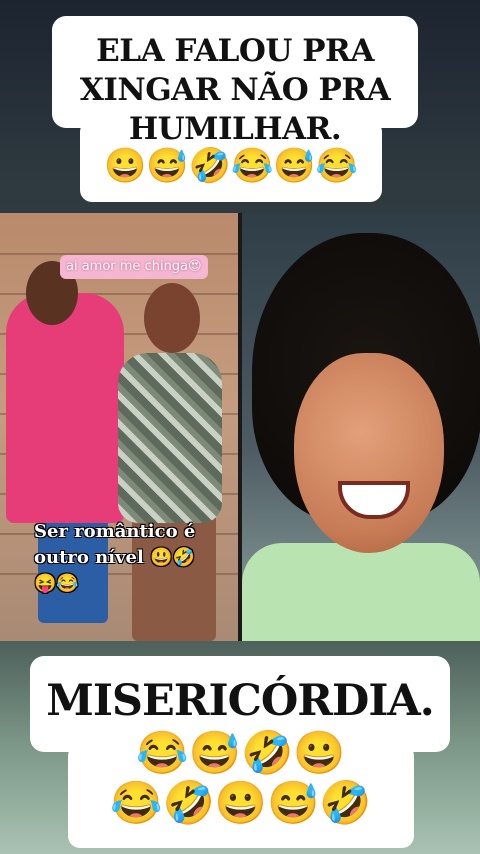 This screenshot has height=854, width=480. Describe the element at coordinates (172, 318) in the screenshot. I see `woman-figure-head` at that location.